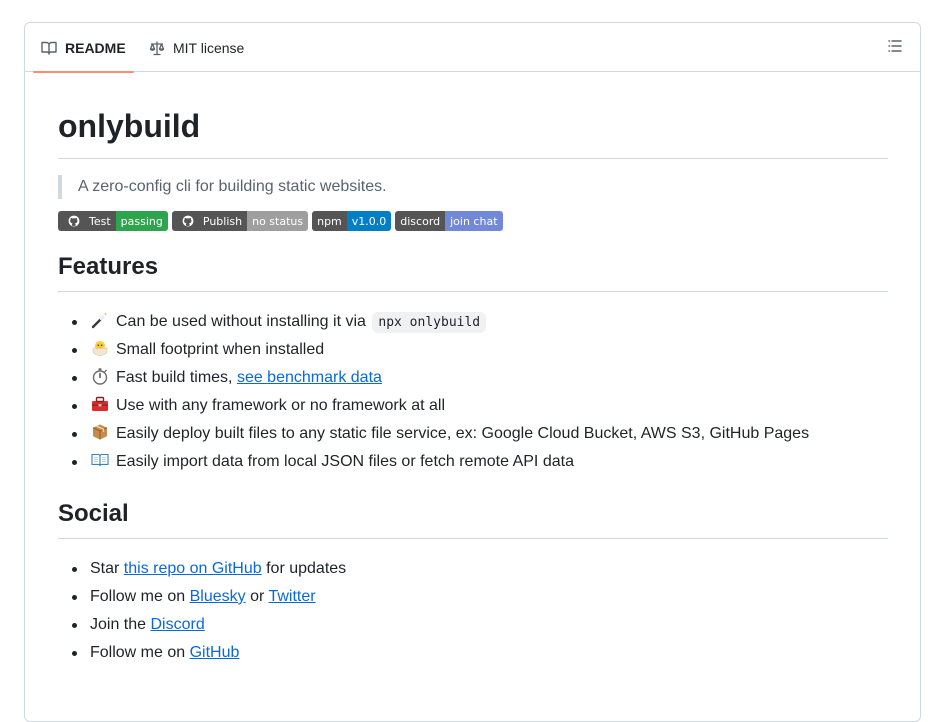  I want to click on status-badge: discord join chat, so click(449, 221).